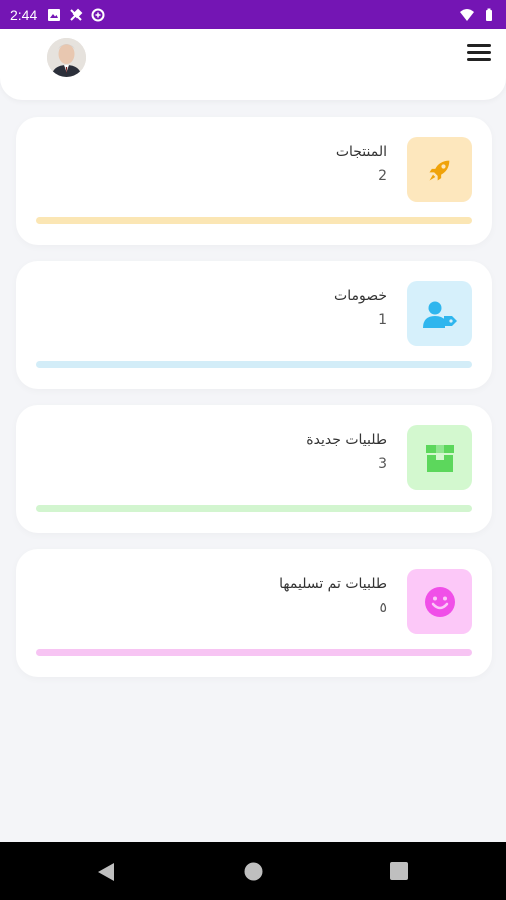 Image resolution: width=506 pixels, height=900 pixels. I want to click on delivered-orders-card: طلبيات تم تسليمها ٥, so click(254, 613).